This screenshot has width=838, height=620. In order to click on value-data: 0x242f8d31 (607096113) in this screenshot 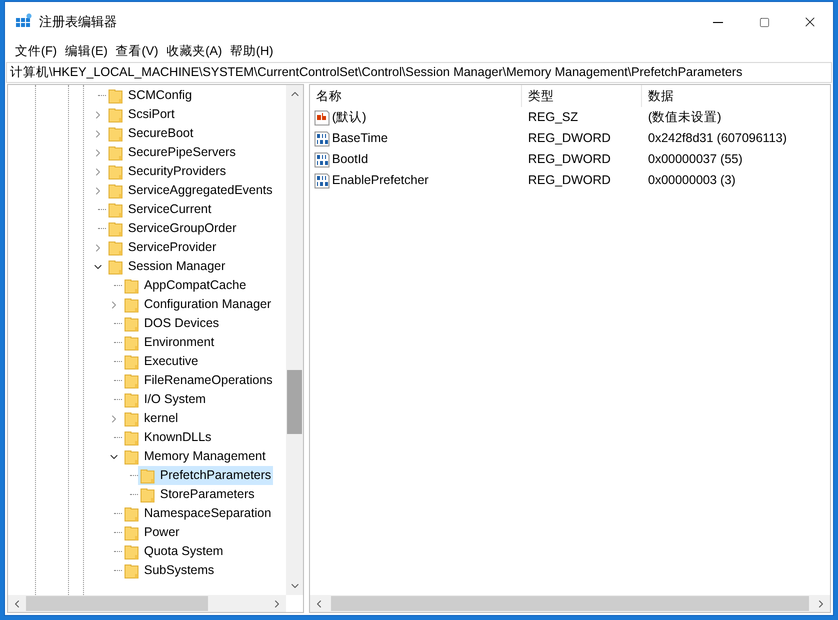, I will do `click(717, 139)`.